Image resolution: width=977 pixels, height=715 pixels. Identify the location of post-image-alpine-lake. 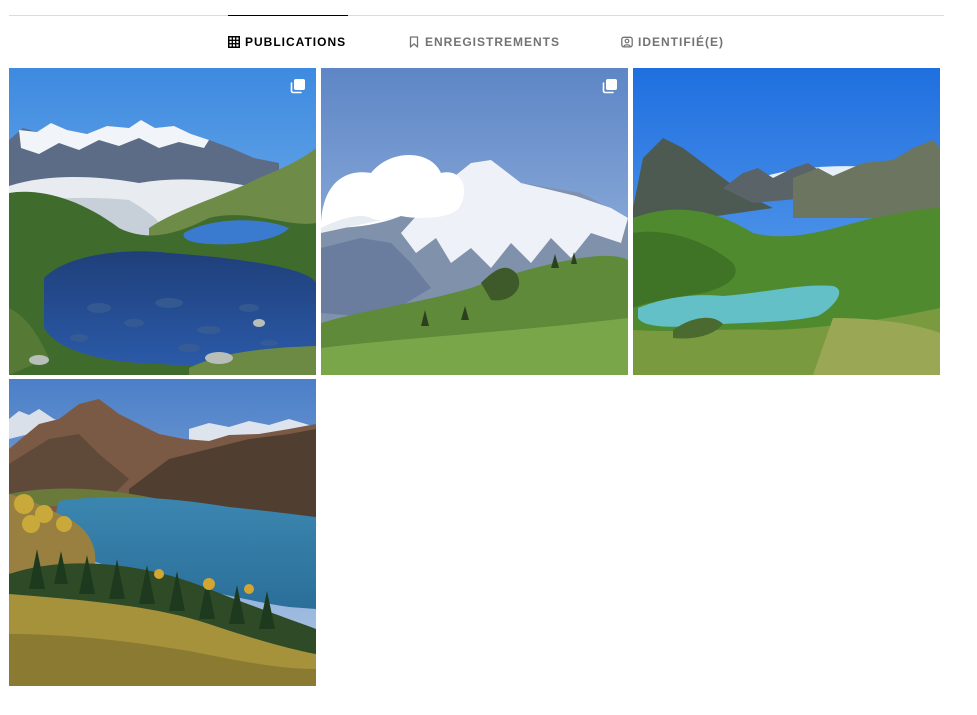
(162, 221).